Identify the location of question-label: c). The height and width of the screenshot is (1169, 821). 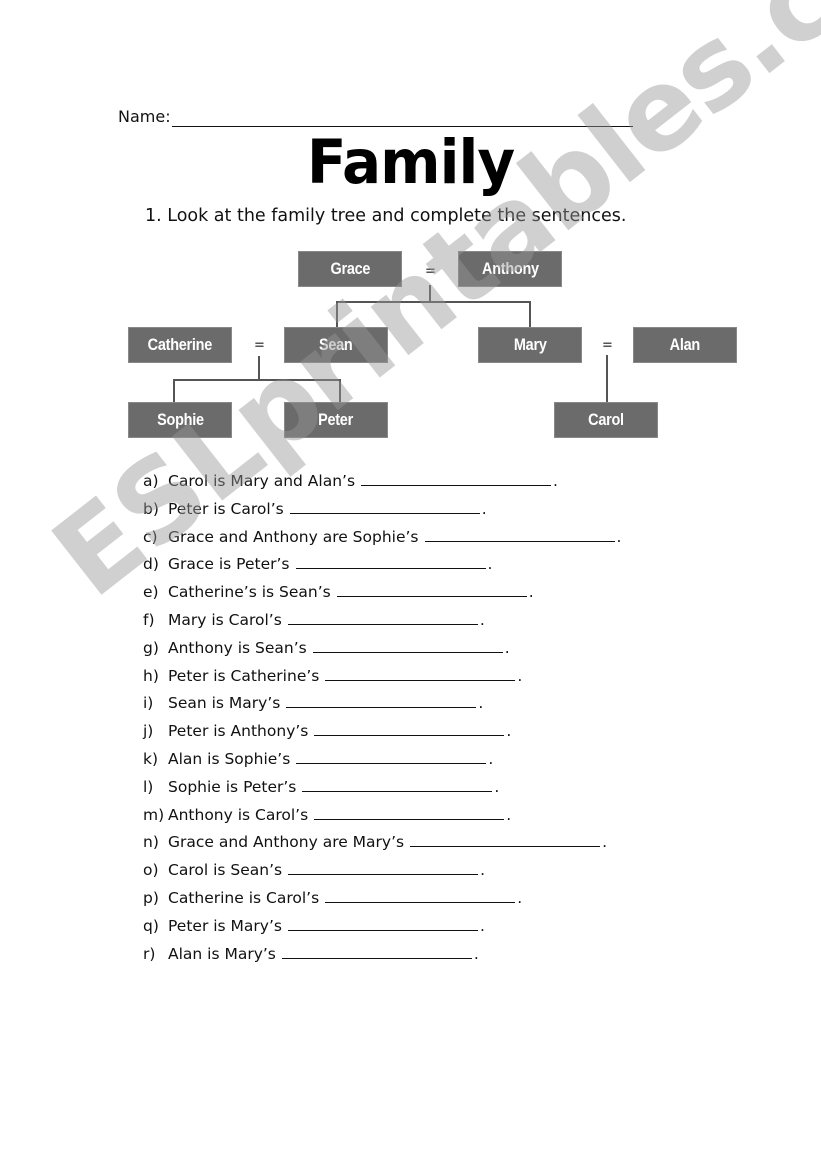
(150, 536).